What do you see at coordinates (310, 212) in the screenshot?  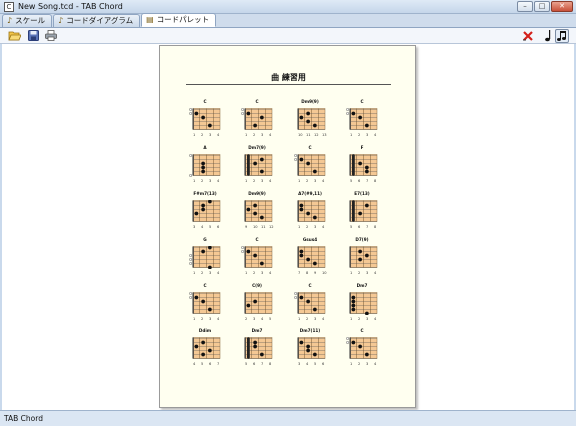 I see `chord-diagram: A7(#9,11) 1 2 3 4` at bounding box center [310, 212].